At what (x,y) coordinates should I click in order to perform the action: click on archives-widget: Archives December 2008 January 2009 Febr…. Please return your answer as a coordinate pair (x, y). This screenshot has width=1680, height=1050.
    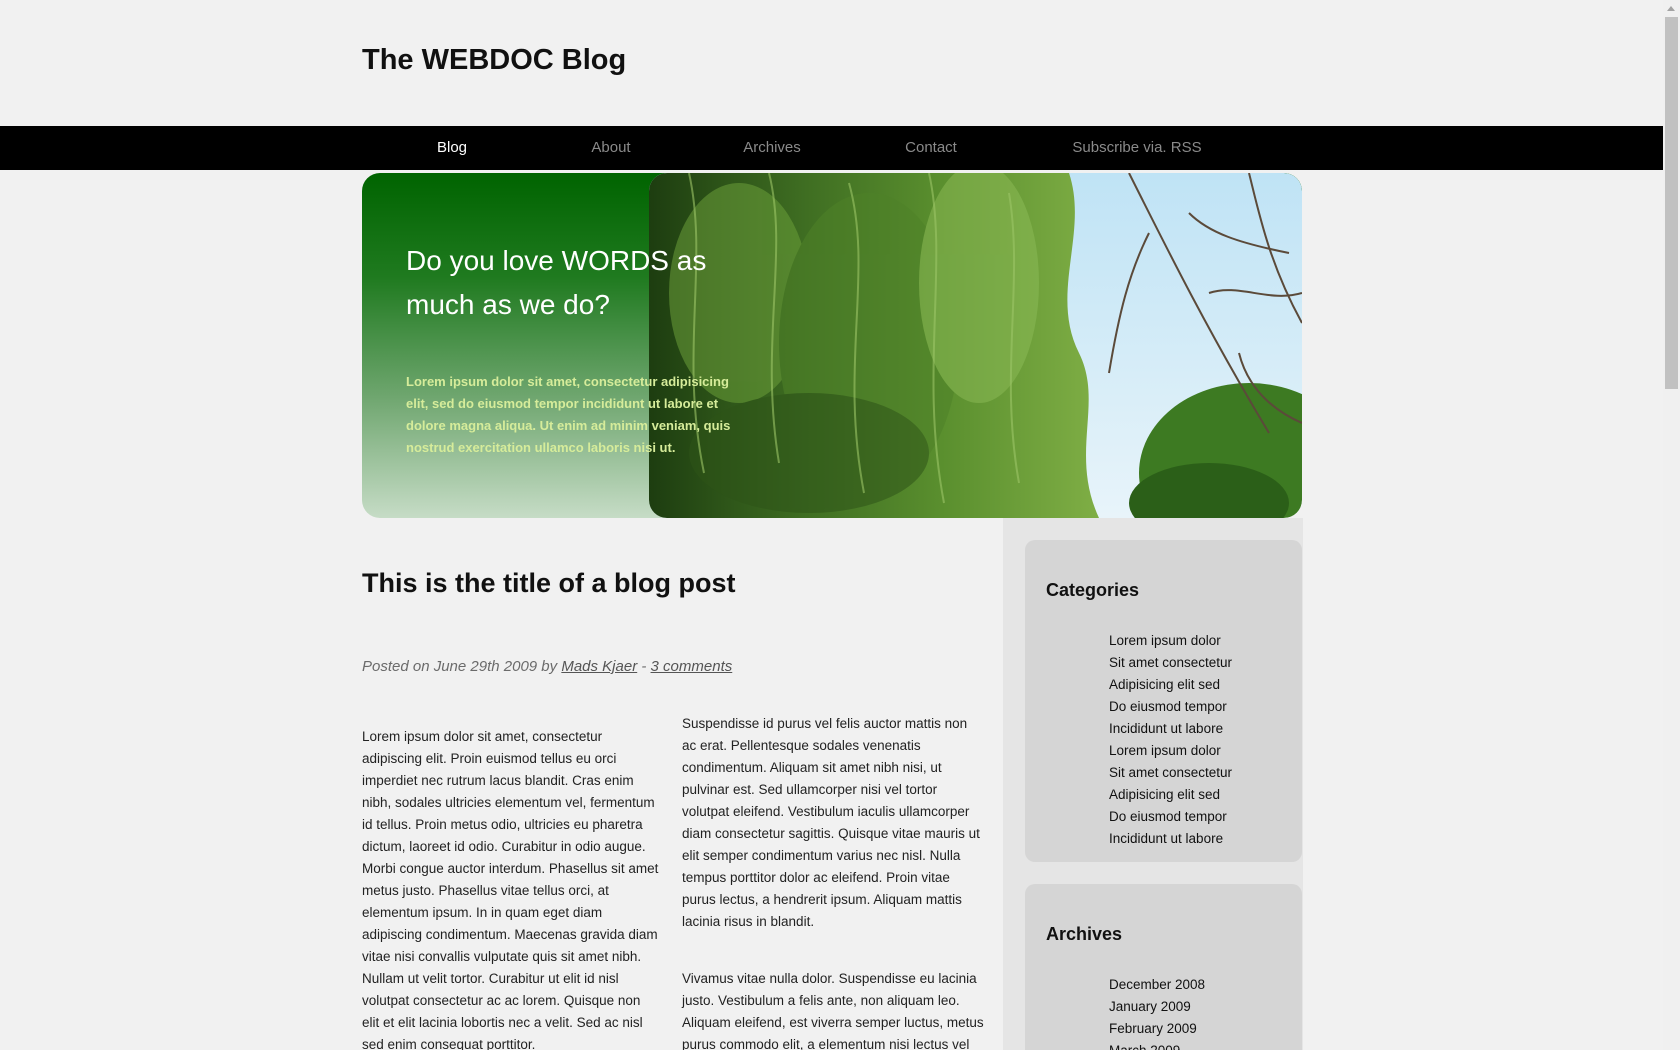
    Looking at the image, I should click on (1163, 967).